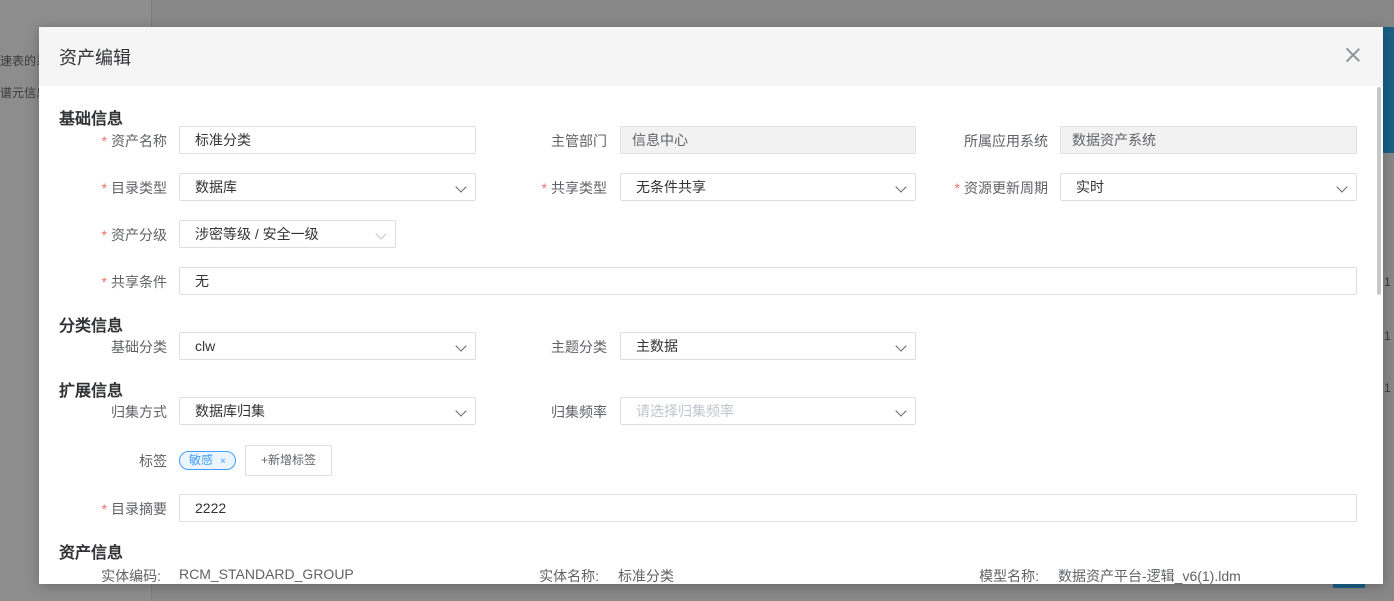  What do you see at coordinates (1353, 55) in the screenshot?
I see `close-icon` at bounding box center [1353, 55].